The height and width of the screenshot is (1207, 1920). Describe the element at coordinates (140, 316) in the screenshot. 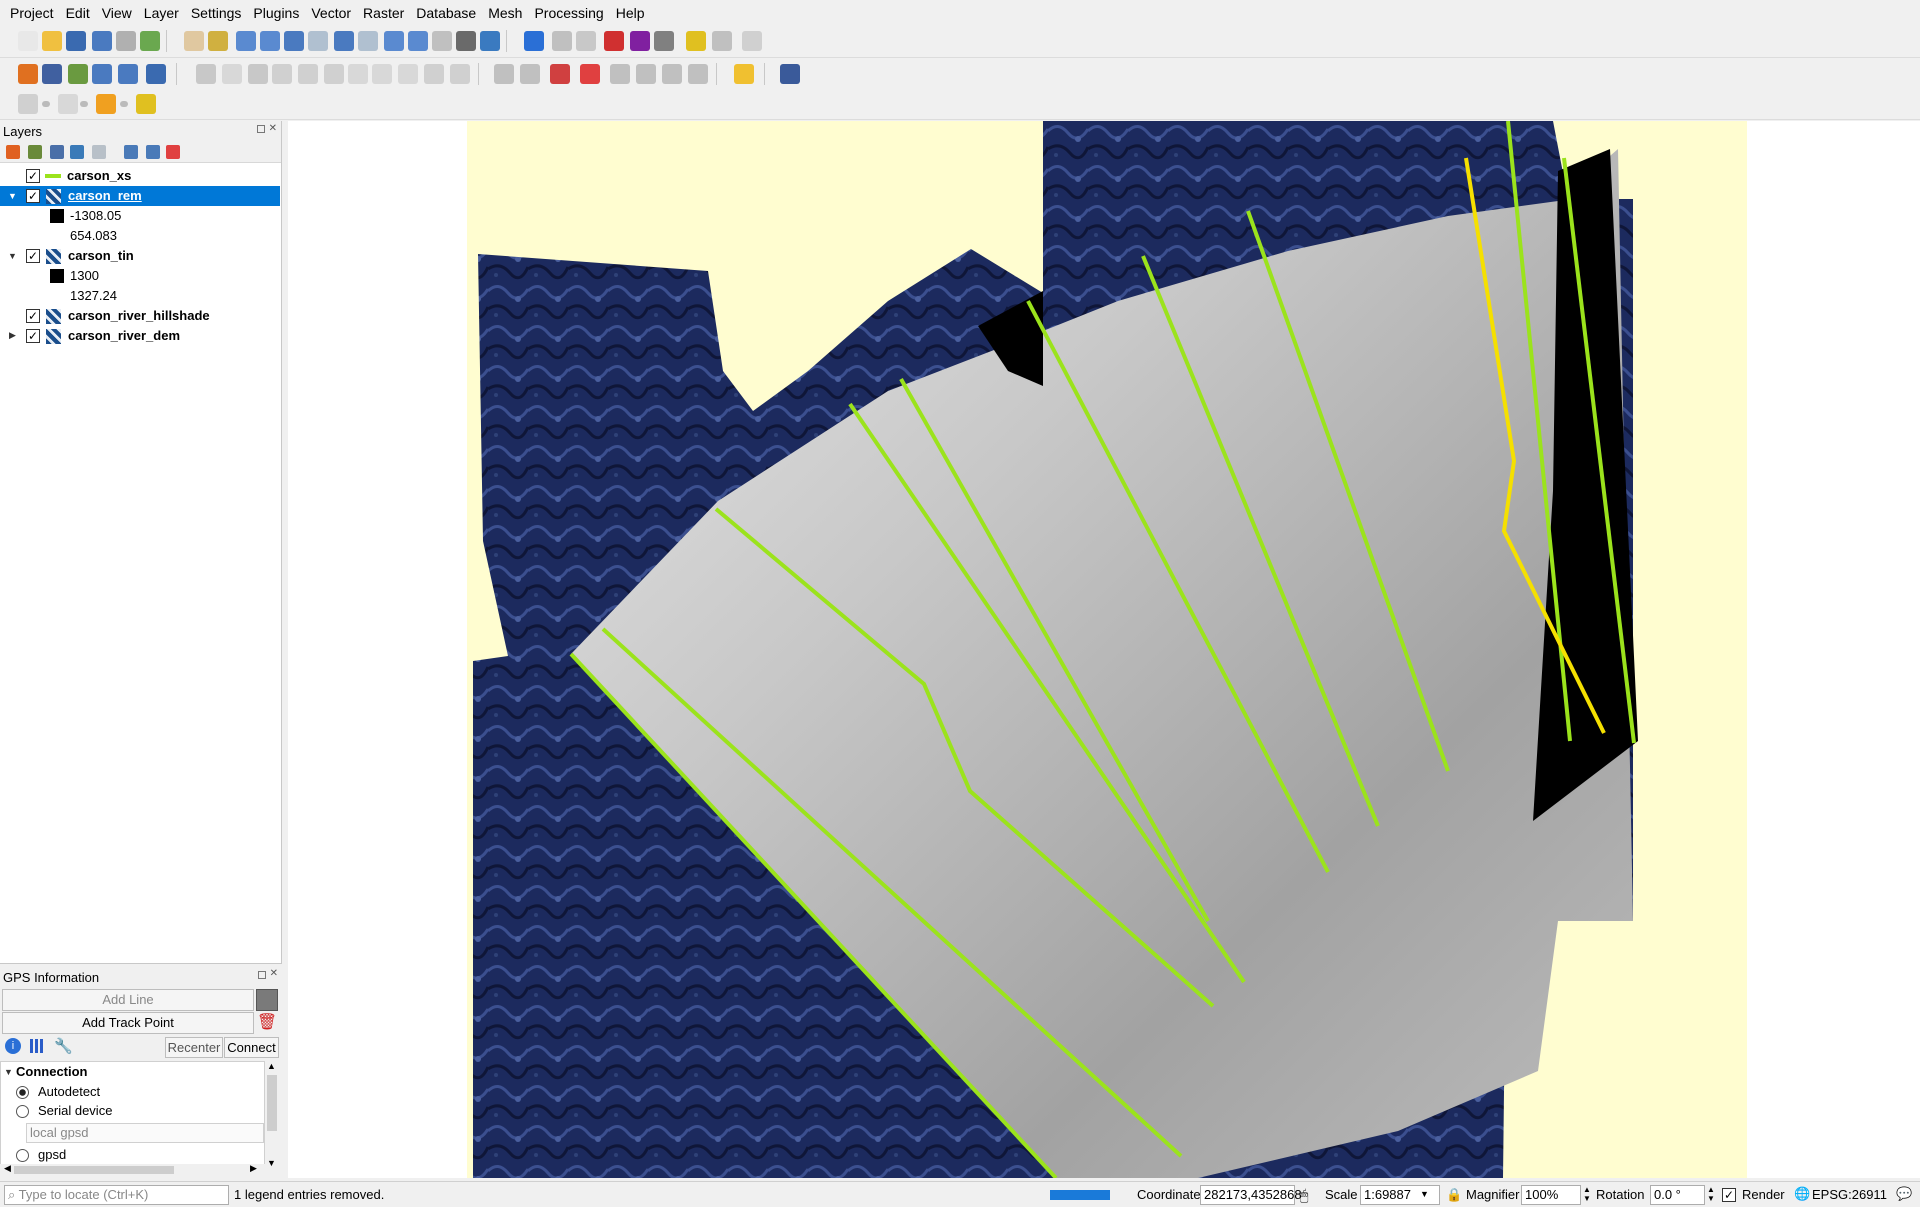

I see `layer-row-carson-river-hillshade: ✓ carson_river_hillshade` at that location.